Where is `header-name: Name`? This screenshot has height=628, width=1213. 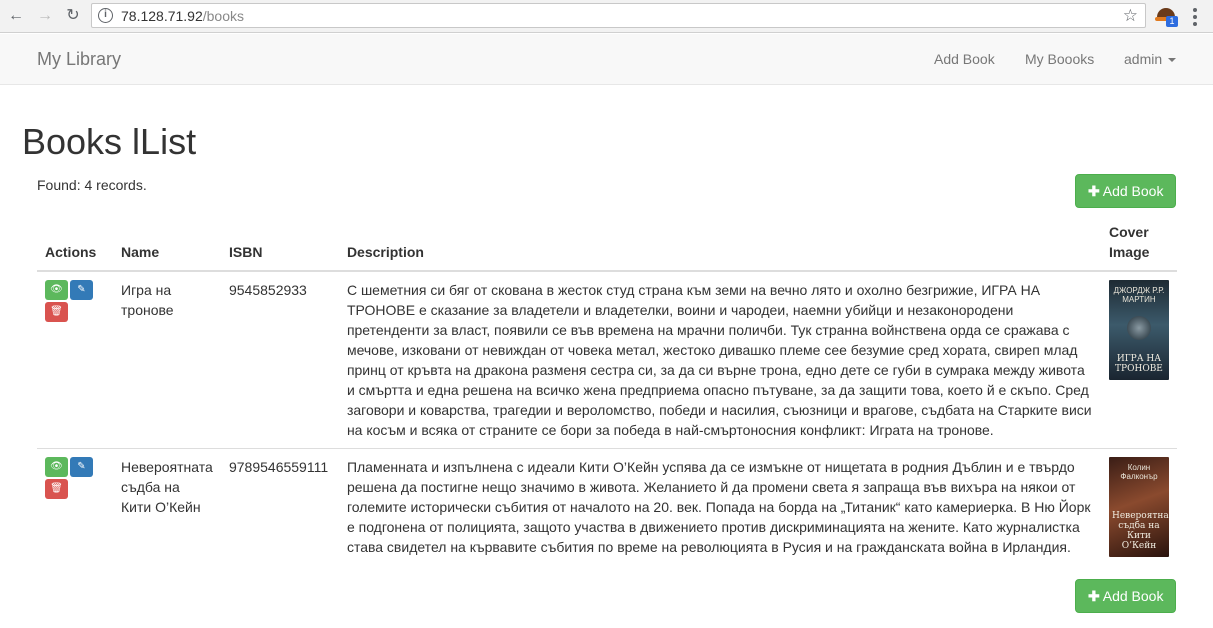 header-name: Name is located at coordinates (167, 243).